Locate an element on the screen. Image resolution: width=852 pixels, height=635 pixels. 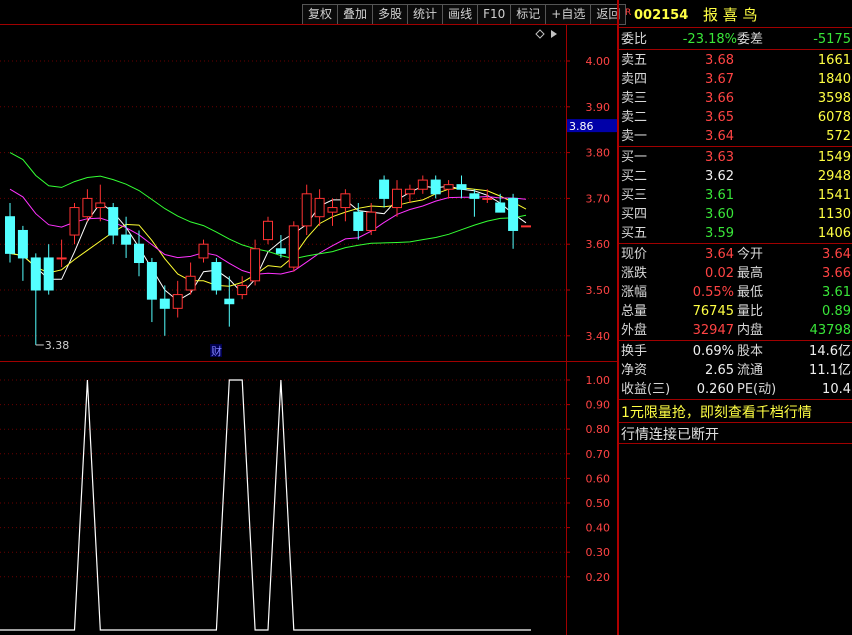
promo-link: 1元限量抢，即刻查看千档行情 is located at coordinates (716, 412).